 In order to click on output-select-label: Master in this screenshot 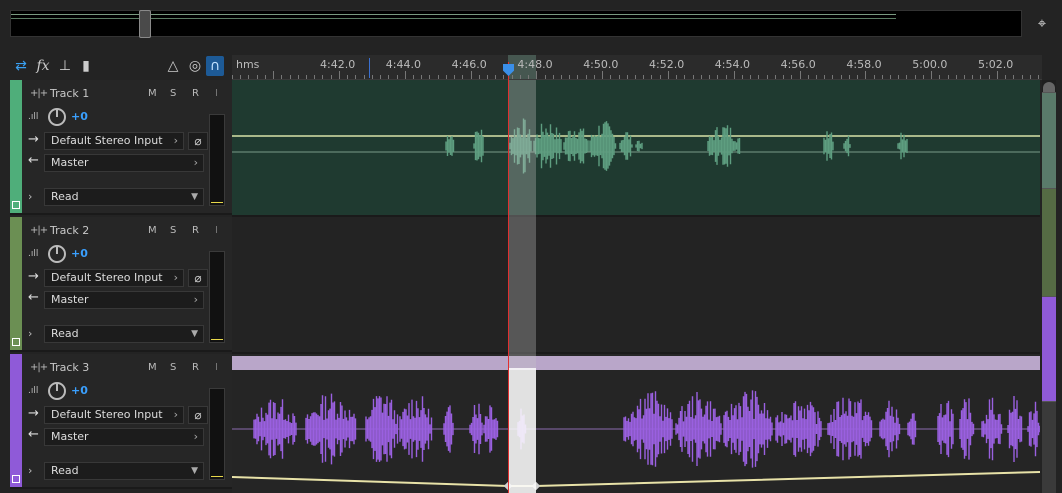, I will do `click(70, 299)`.